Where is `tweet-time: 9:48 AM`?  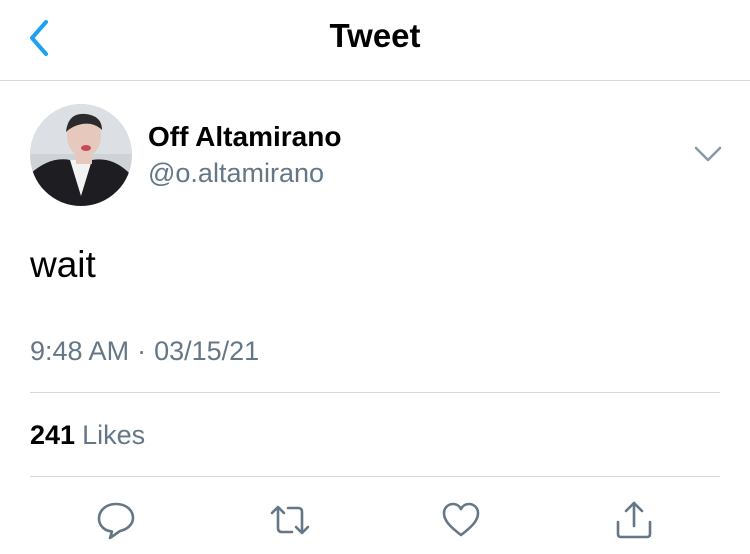
tweet-time: 9:48 AM is located at coordinates (80, 351).